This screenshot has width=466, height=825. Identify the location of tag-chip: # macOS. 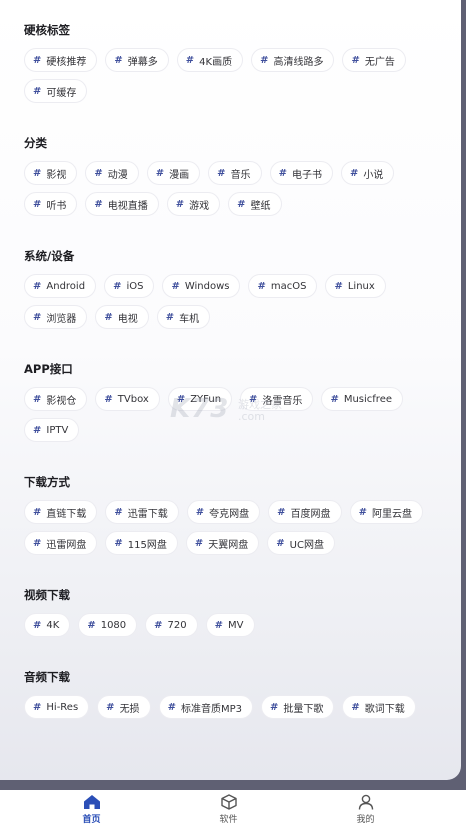
(283, 286).